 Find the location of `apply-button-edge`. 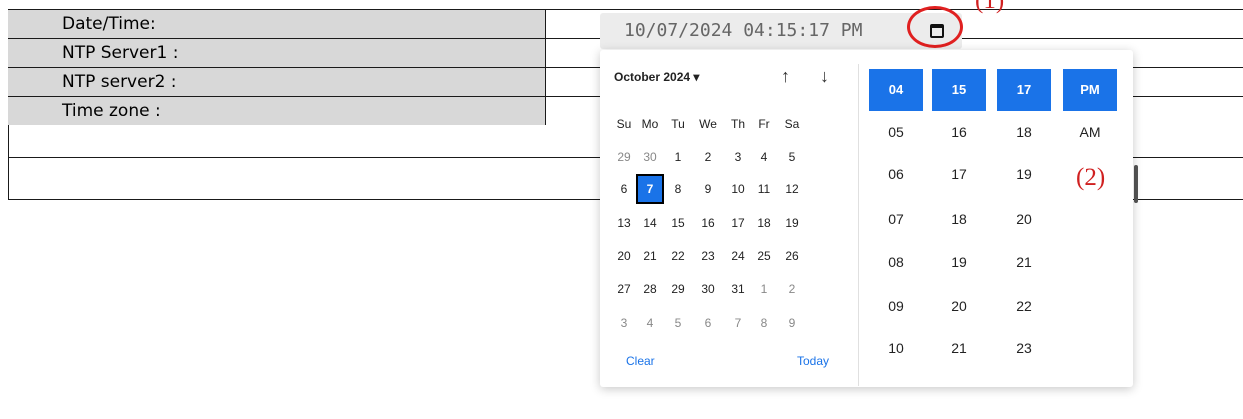

apply-button-edge is located at coordinates (1136, 184).